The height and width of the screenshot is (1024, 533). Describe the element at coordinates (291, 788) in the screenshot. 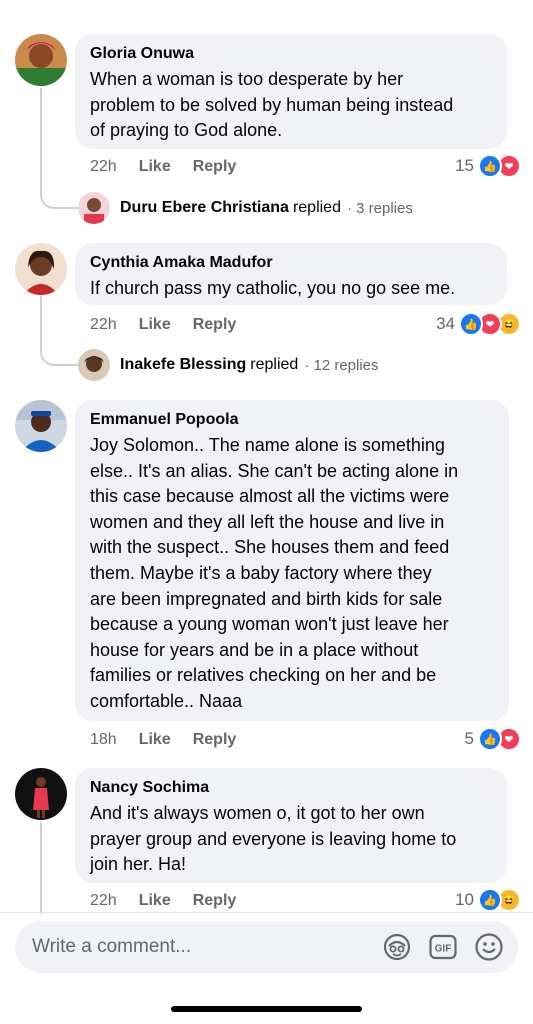

I see `comment-author: Nancy Sochima` at that location.